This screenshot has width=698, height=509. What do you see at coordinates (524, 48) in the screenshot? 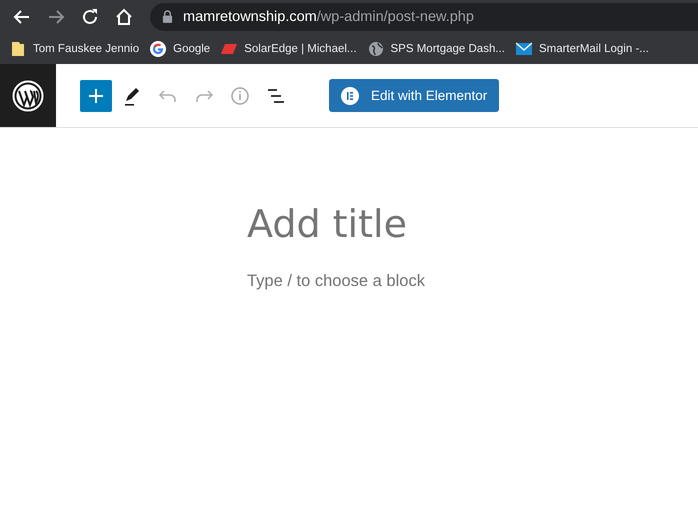
I see `envelope-icon` at bounding box center [524, 48].